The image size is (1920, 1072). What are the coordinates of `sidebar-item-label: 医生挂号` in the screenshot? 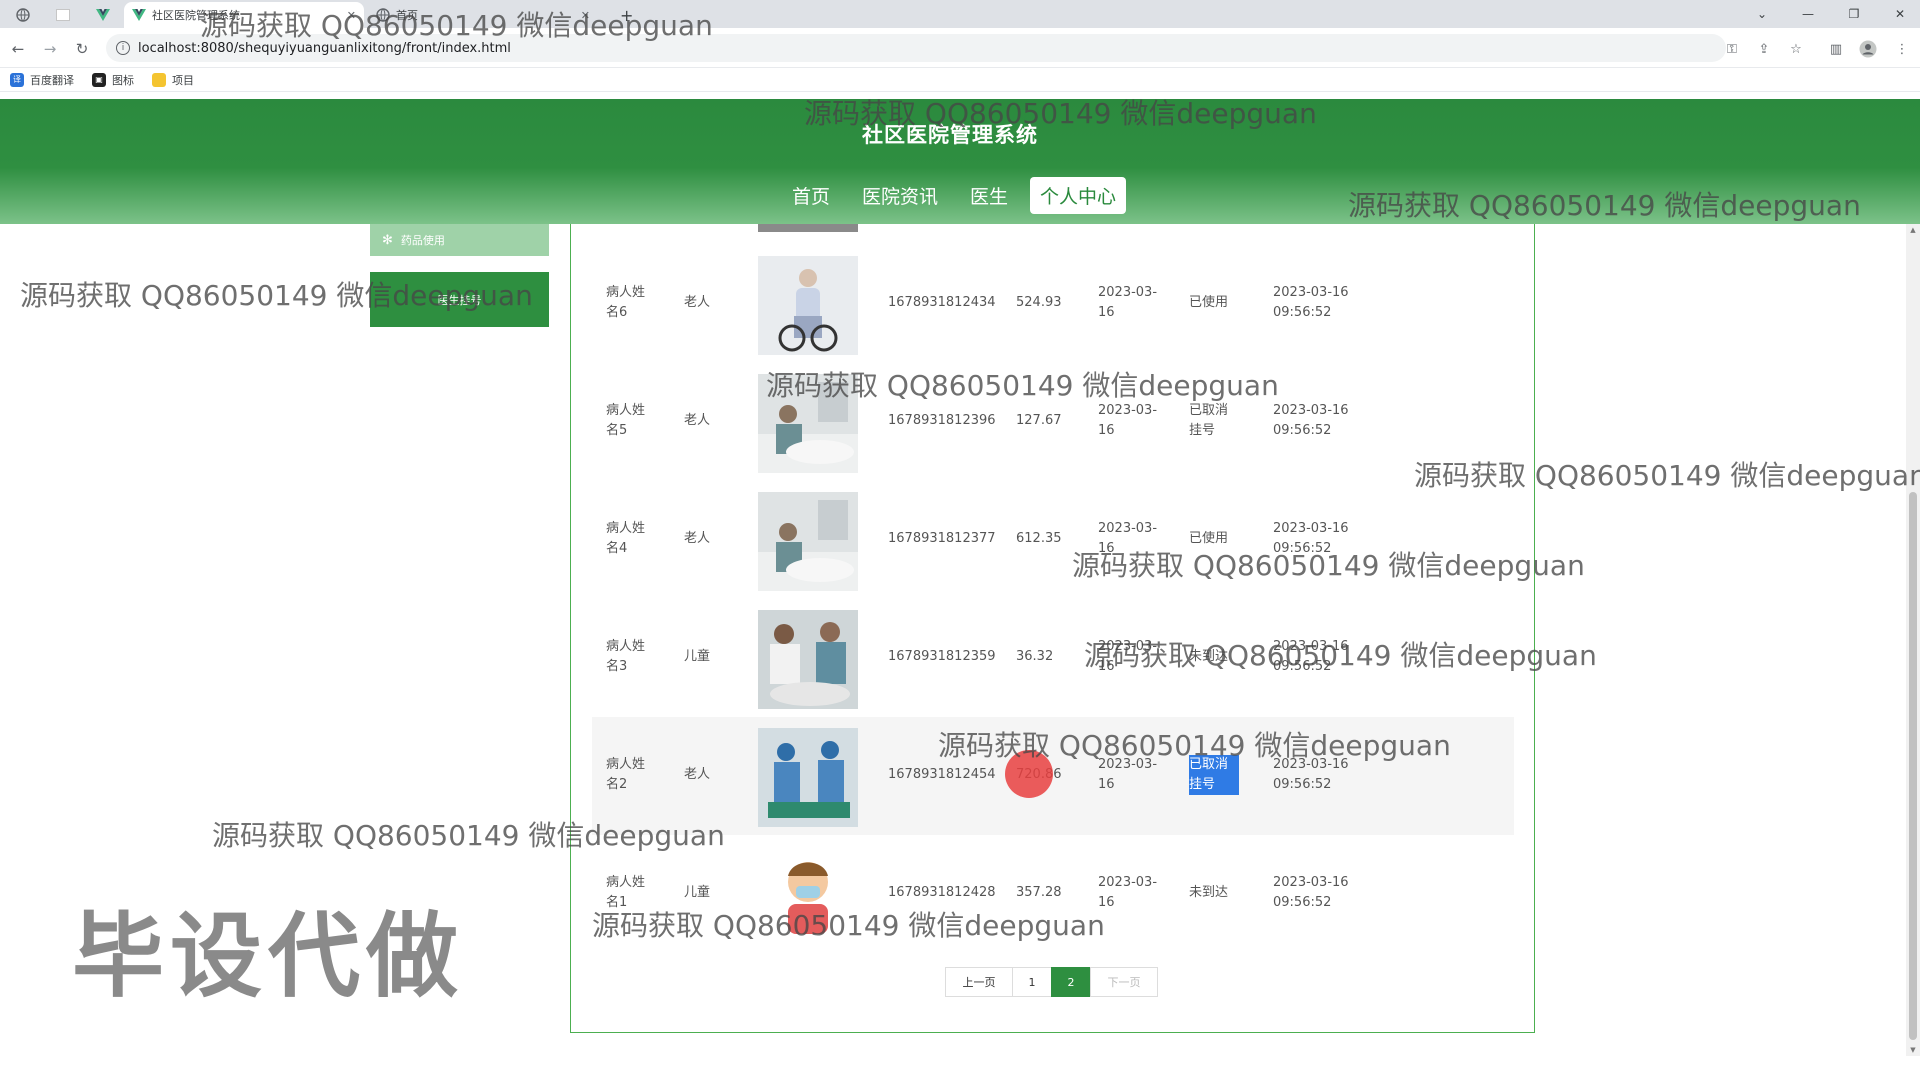 It's located at (459, 300).